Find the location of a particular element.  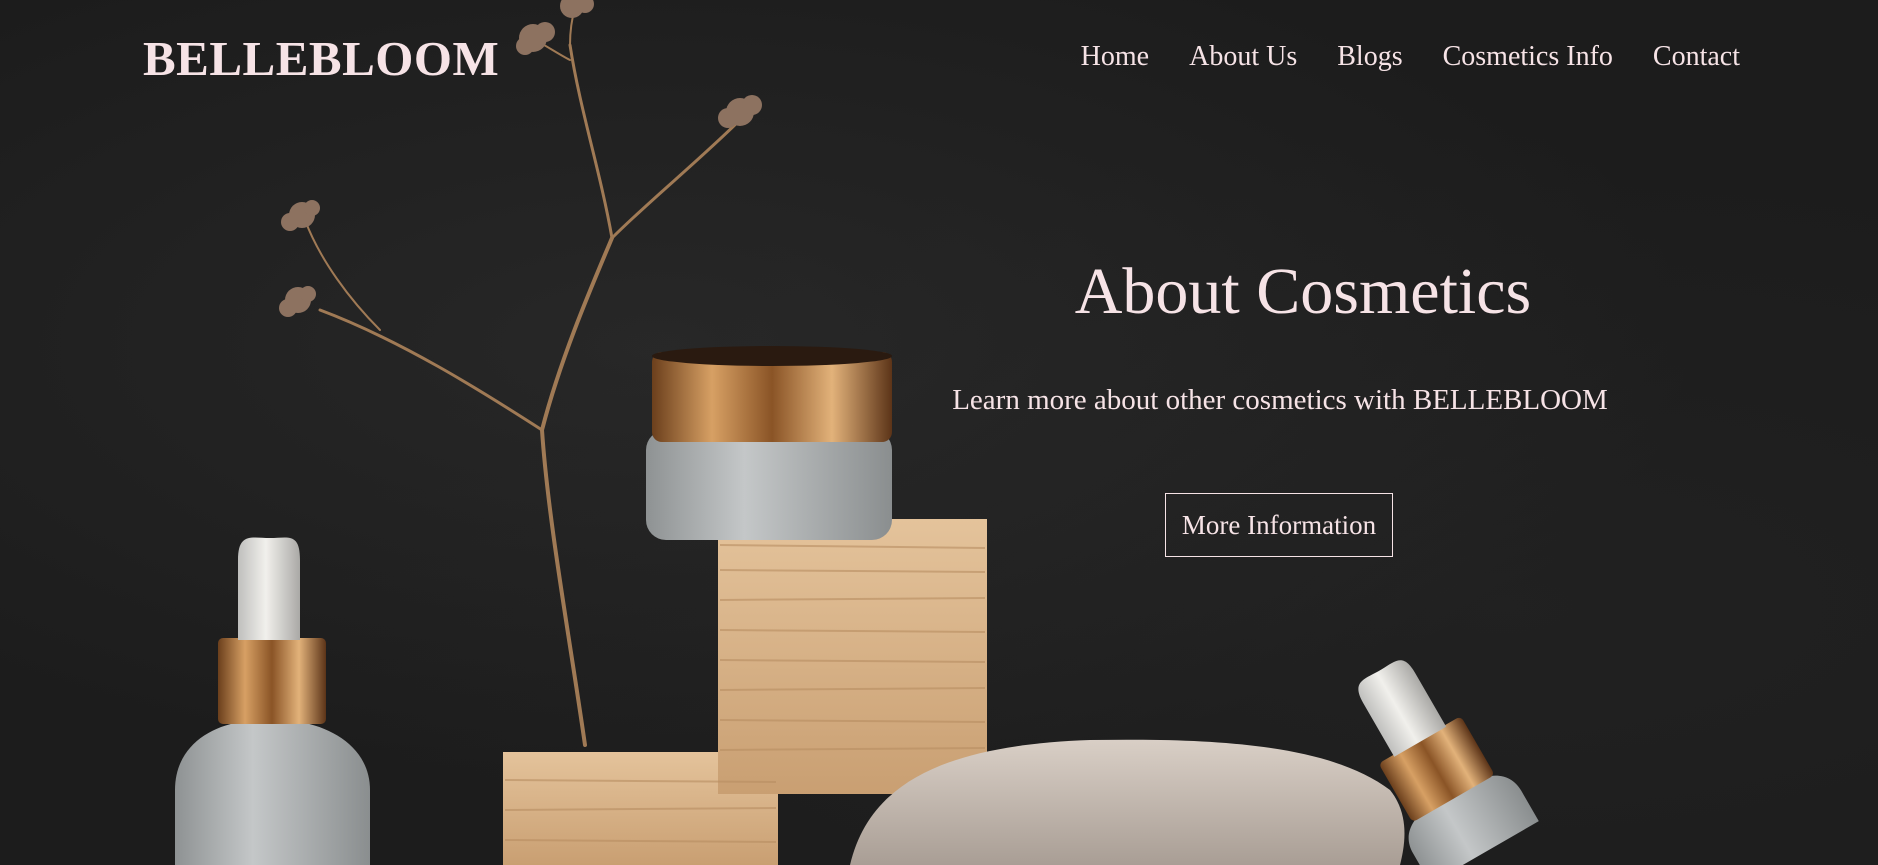

wood-block-cube is located at coordinates (852, 656).